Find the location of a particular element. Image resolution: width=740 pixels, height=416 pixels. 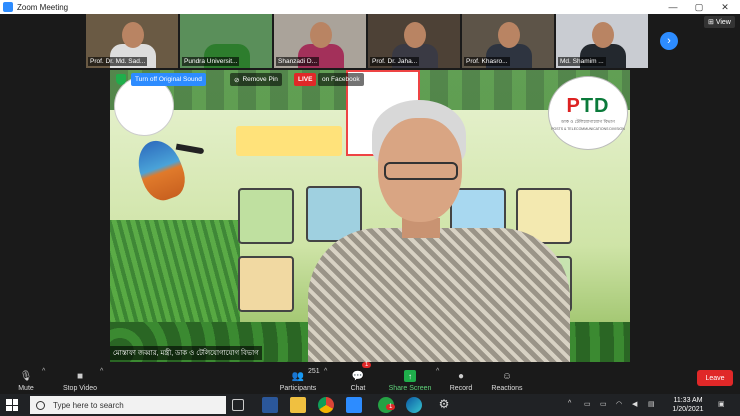

notification-icon: ▣ is located at coordinates (721, 404).